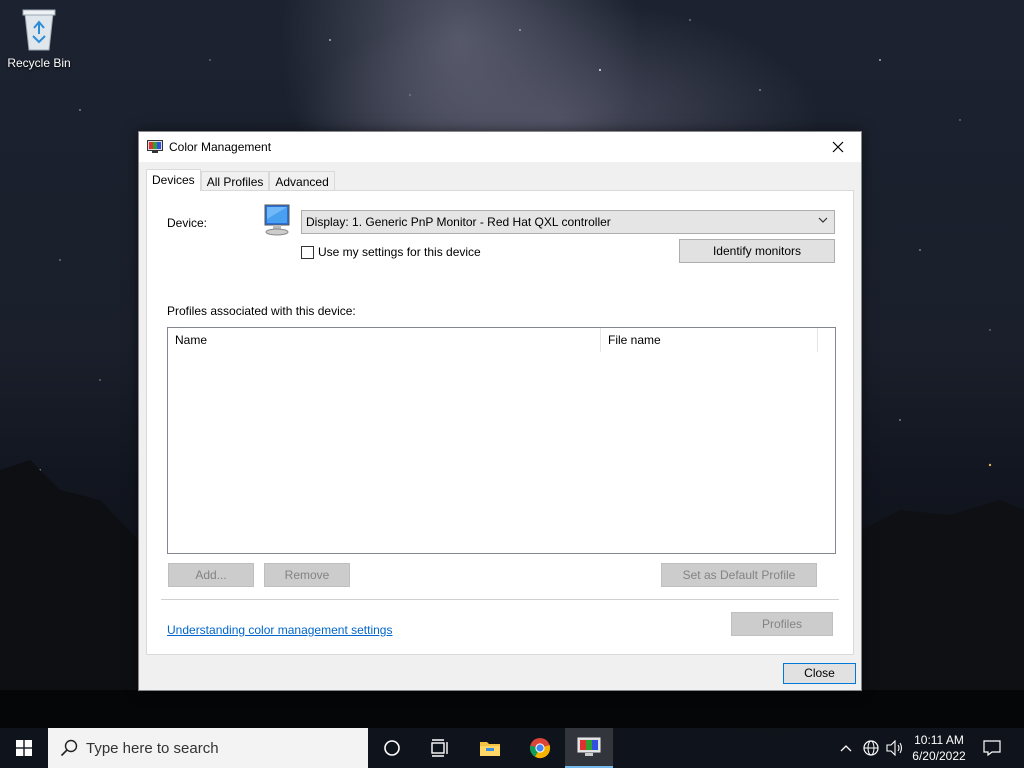 This screenshot has height=768, width=1024. I want to click on close-window-button, so click(838, 147).